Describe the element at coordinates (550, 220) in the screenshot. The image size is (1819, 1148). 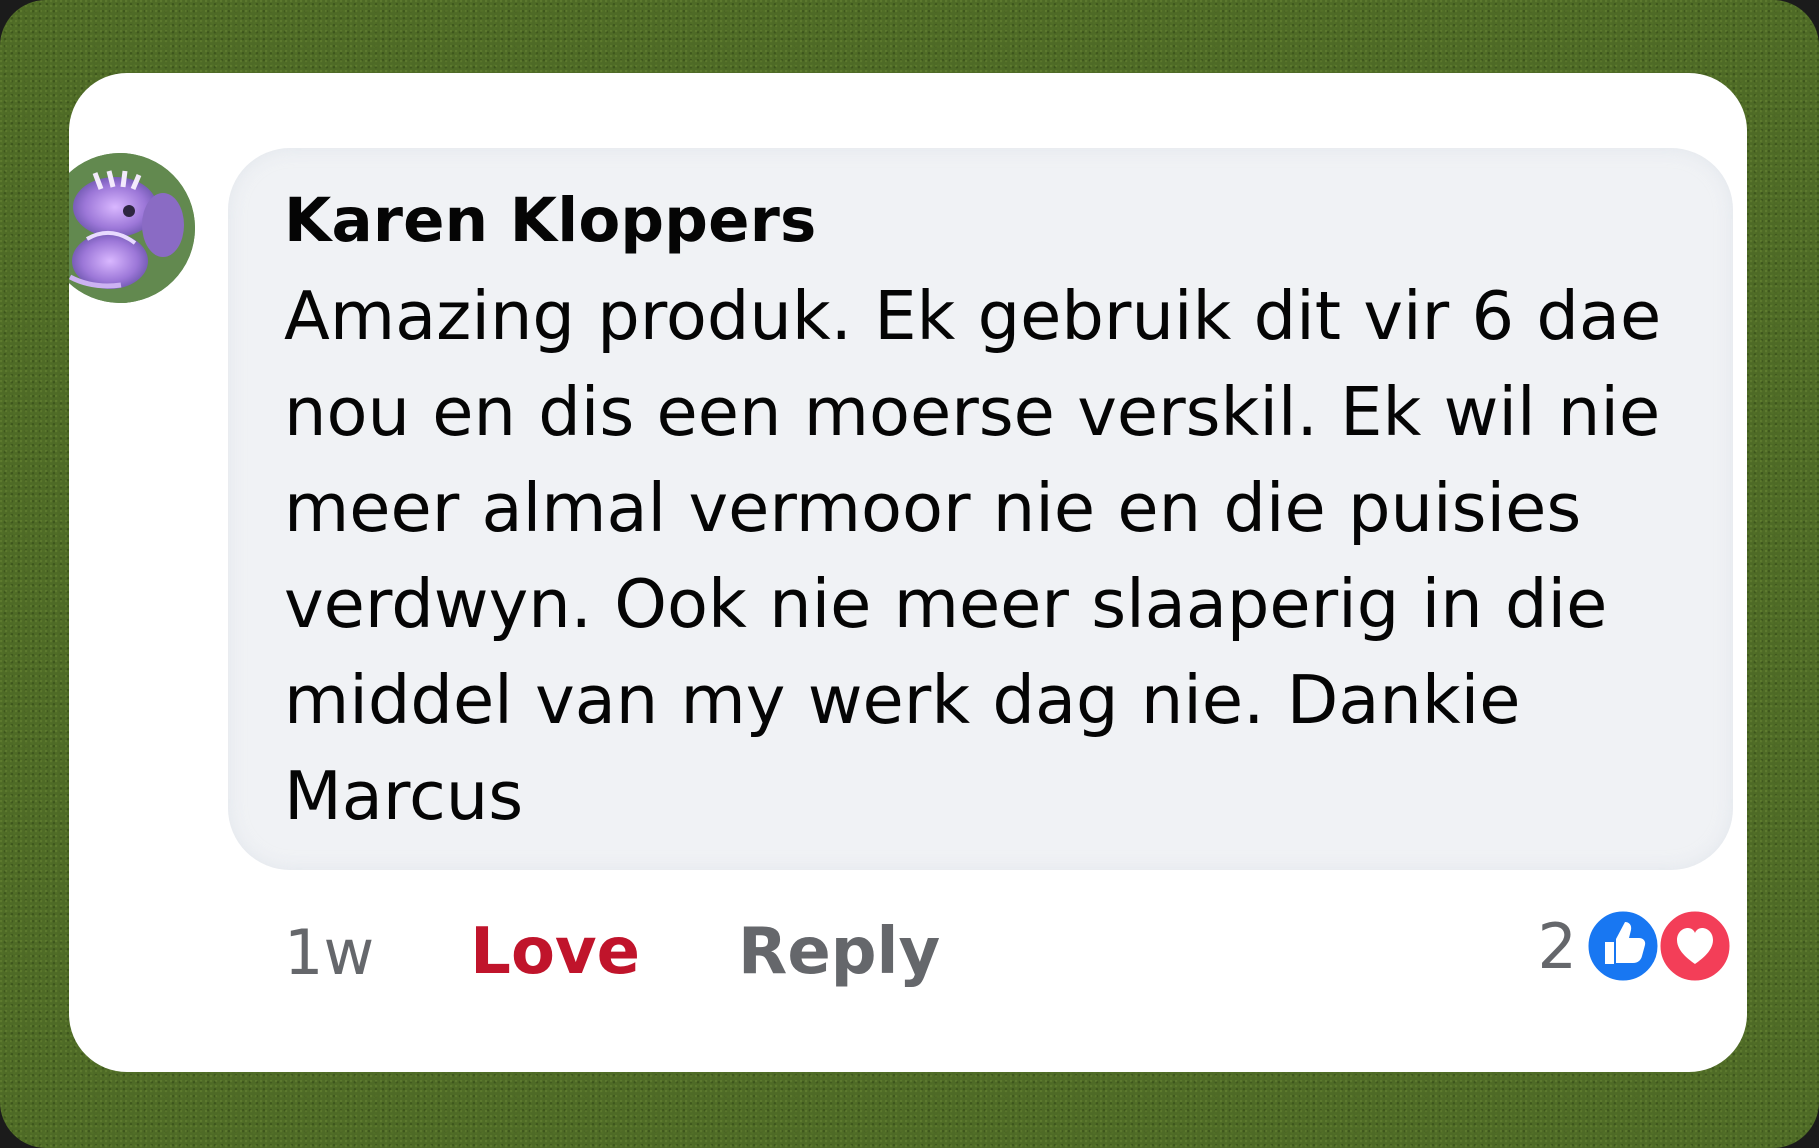
I see `comment-author: Karen Kloppers` at that location.